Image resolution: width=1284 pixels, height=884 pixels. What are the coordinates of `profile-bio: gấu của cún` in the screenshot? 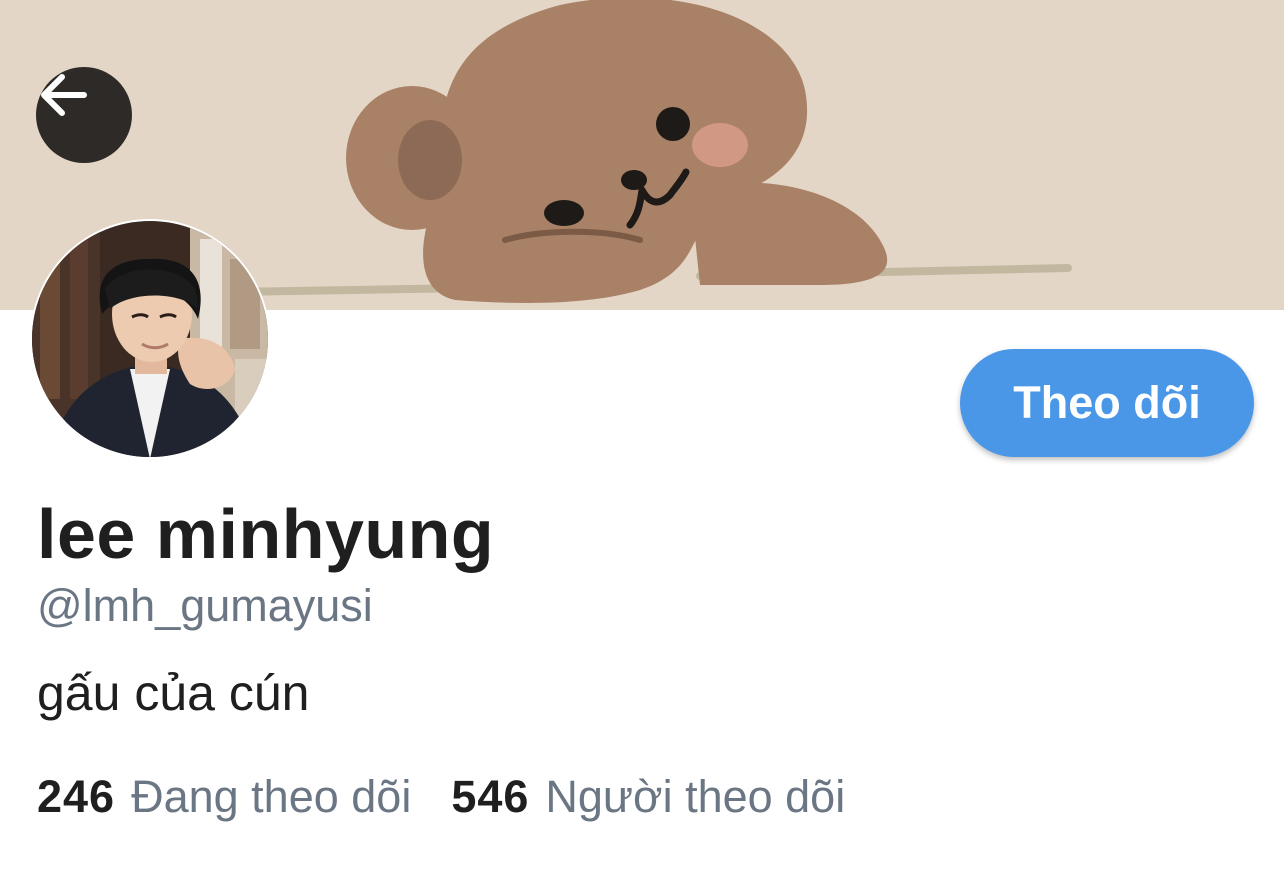 It's located at (173, 693).